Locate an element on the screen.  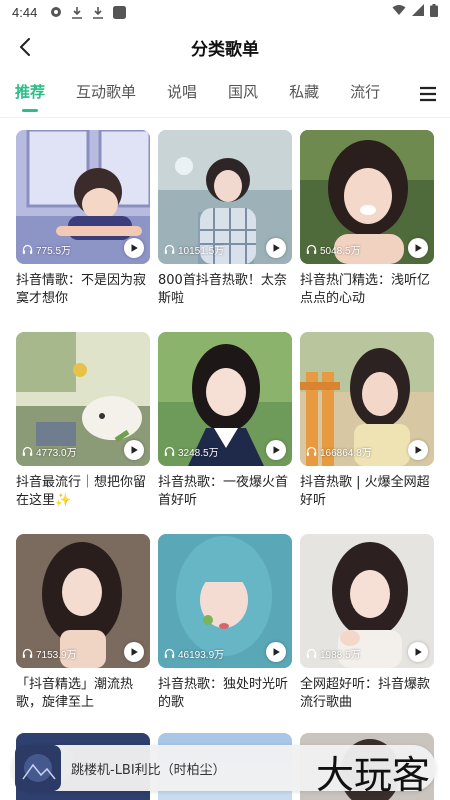
play-count-text: 7153.9万 is located at coordinates (56, 655).